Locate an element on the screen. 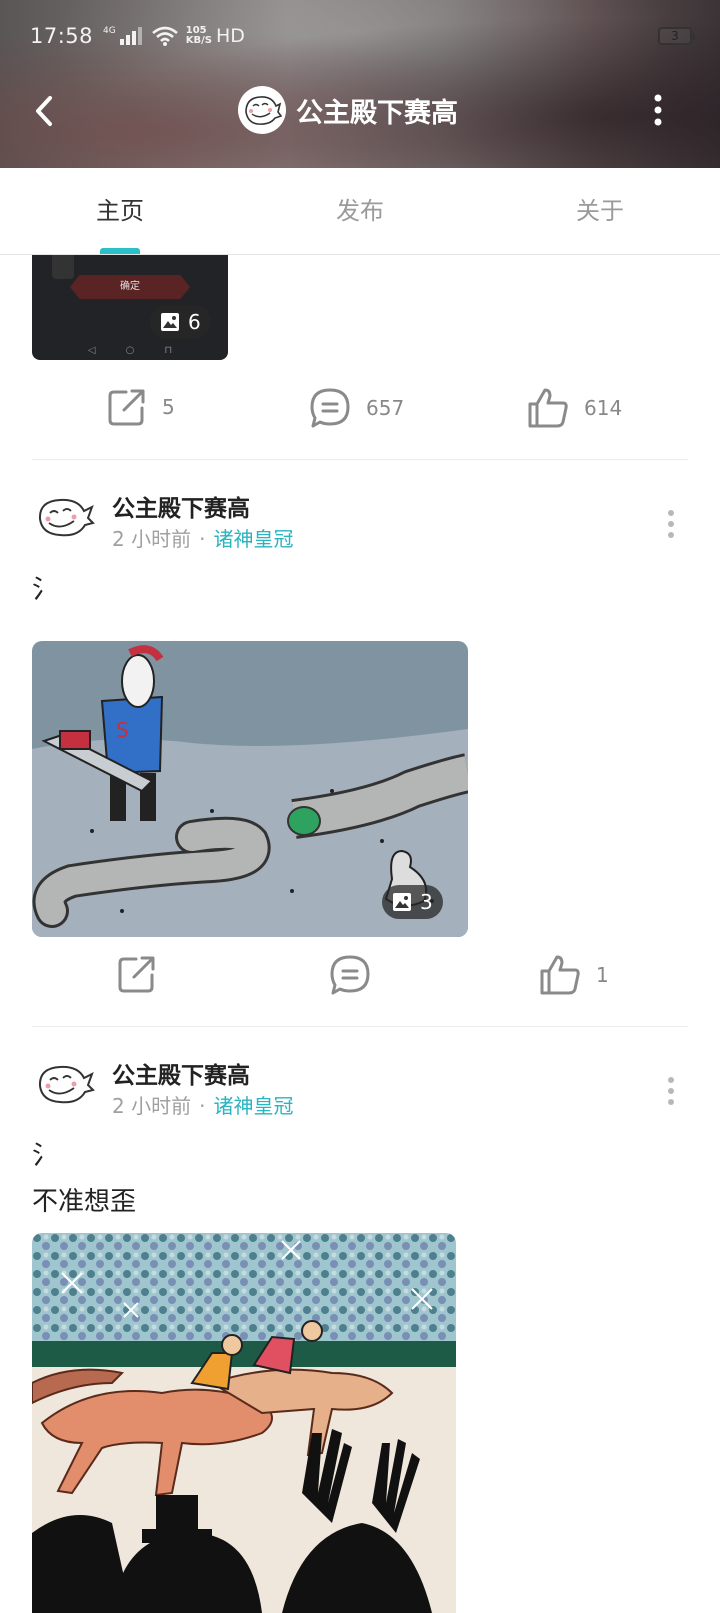  wifi-icon is located at coordinates (164, 36).